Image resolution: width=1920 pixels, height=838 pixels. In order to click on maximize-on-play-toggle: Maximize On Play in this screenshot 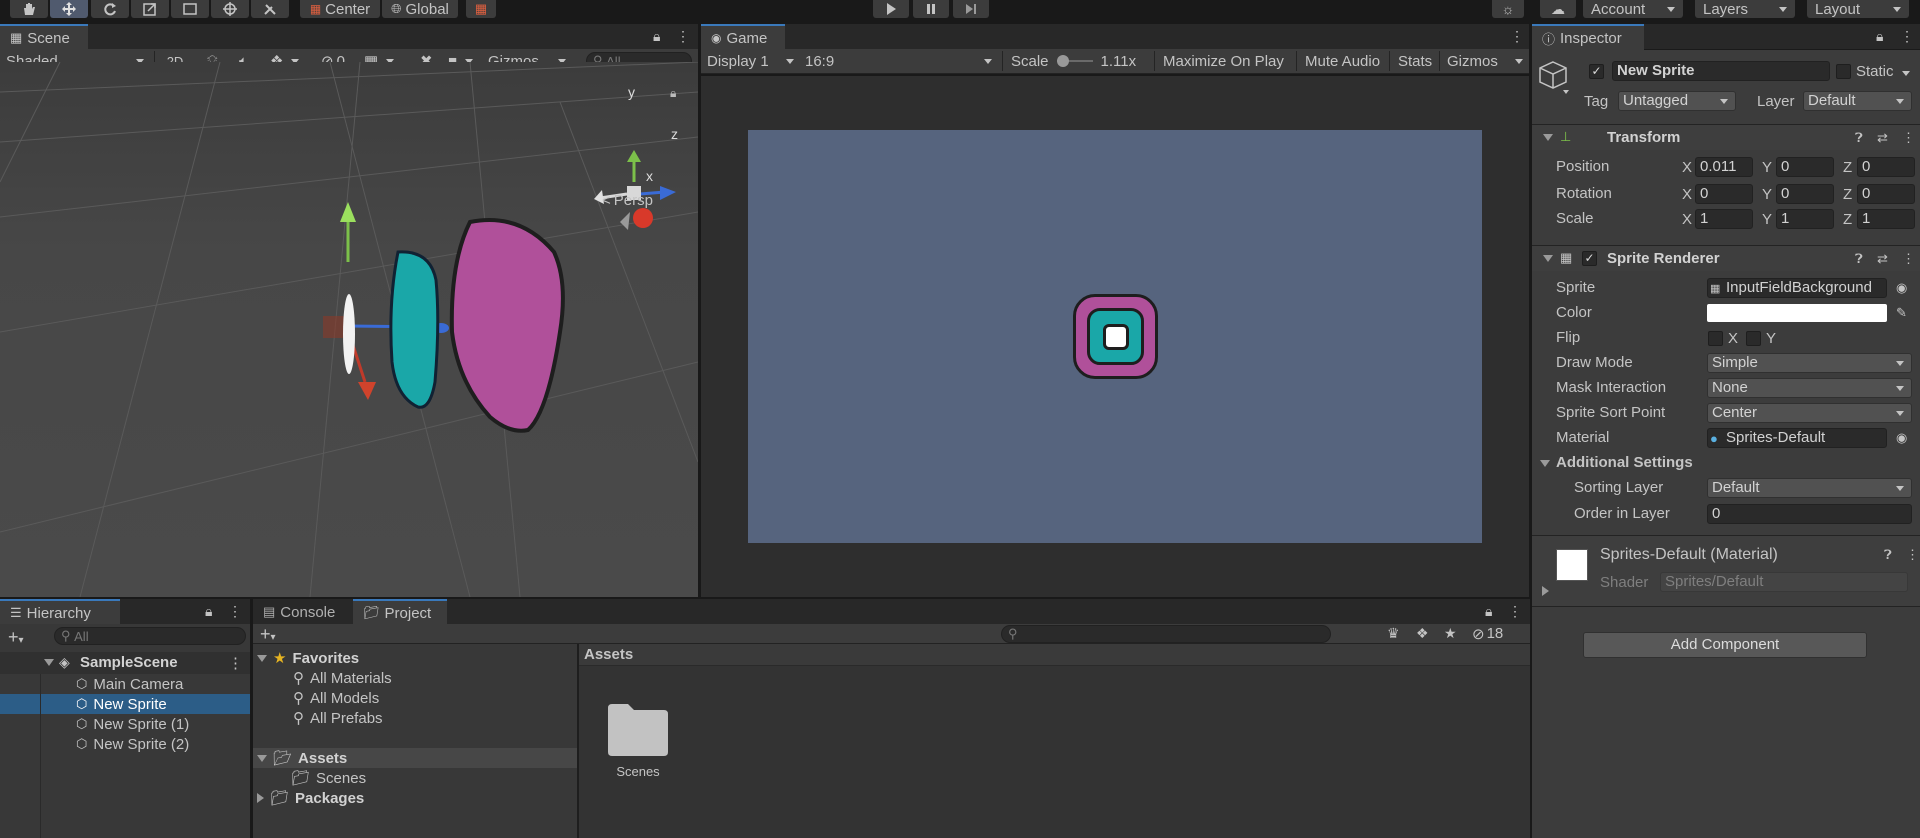, I will do `click(1223, 61)`.